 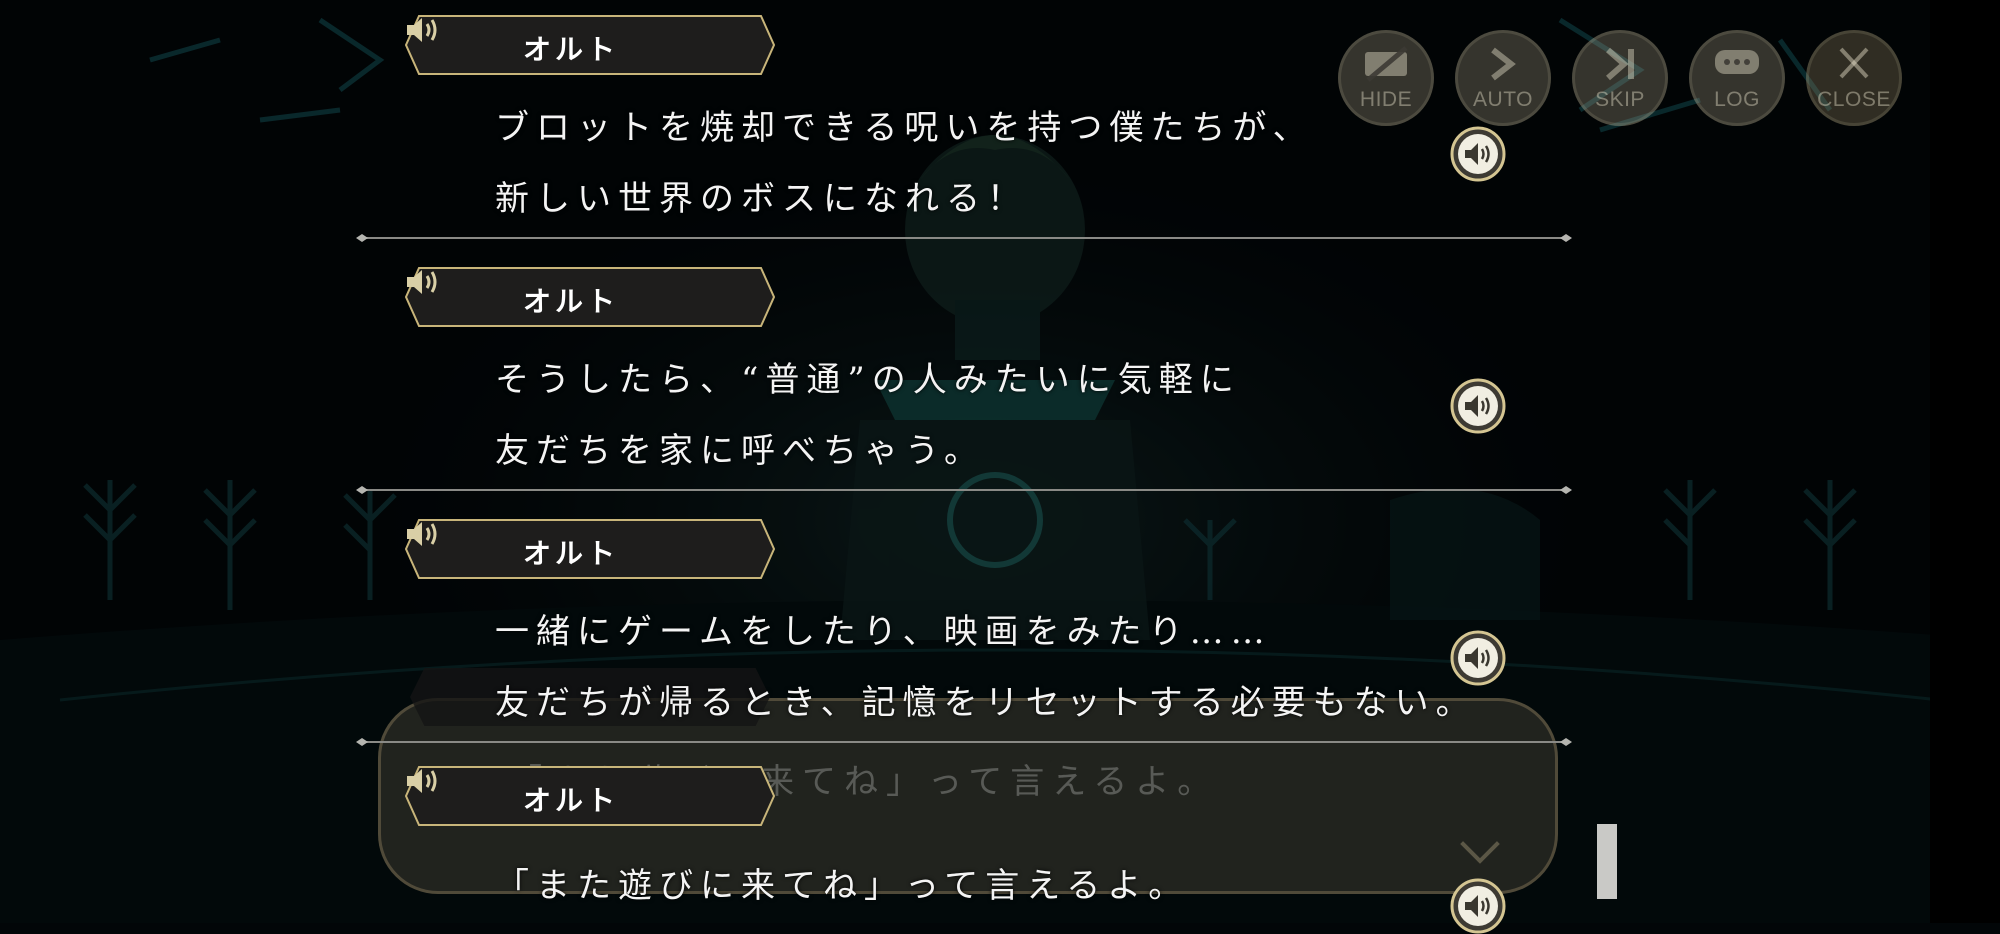 What do you see at coordinates (1854, 99) in the screenshot?
I see `close-label: CLOSE` at bounding box center [1854, 99].